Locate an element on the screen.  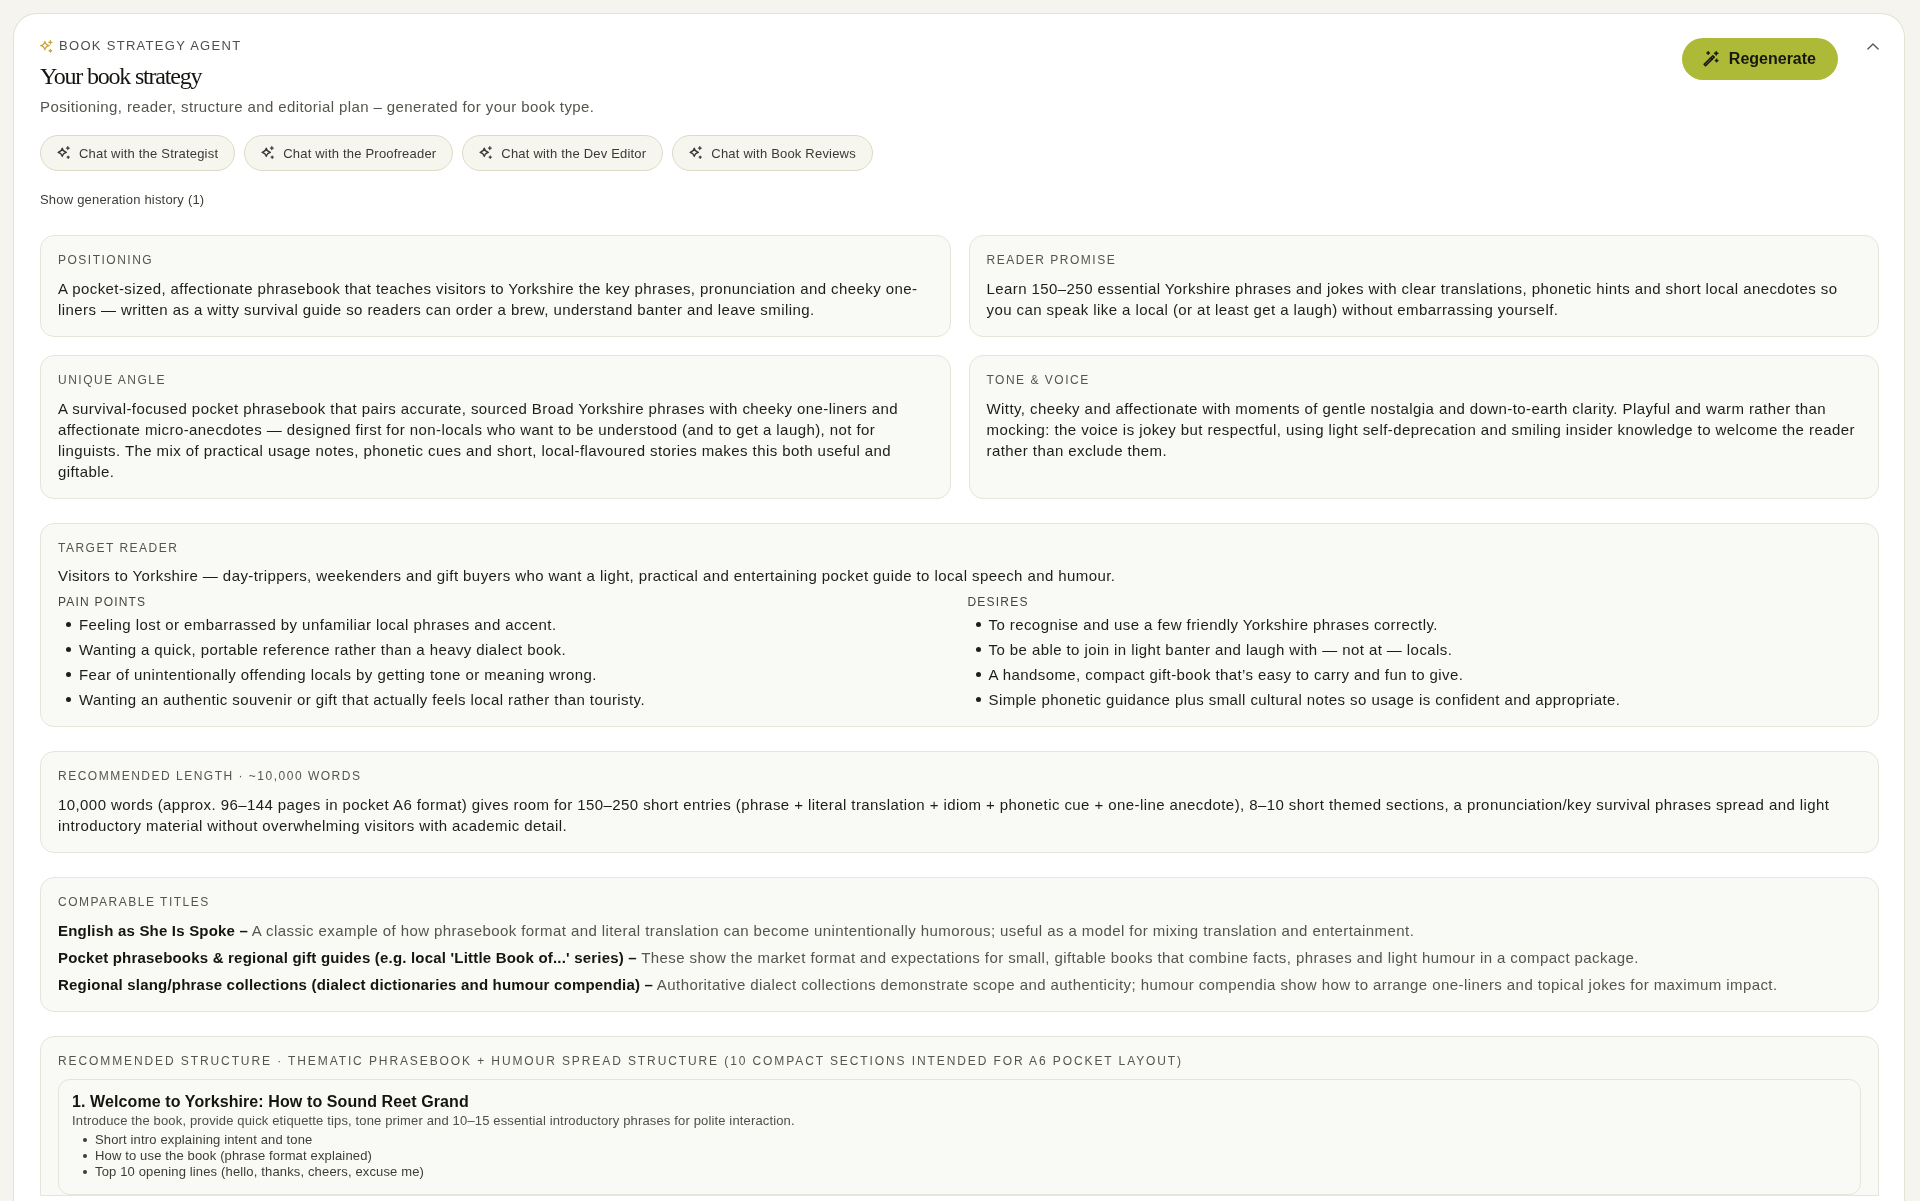
card-label: TARGET READER is located at coordinates (119, 548).